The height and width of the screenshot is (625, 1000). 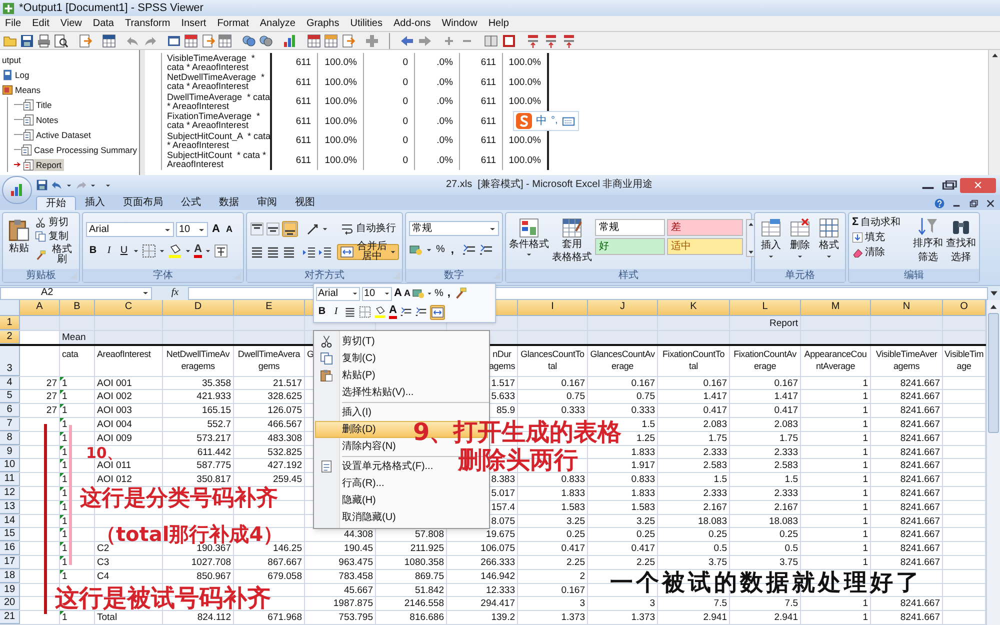 What do you see at coordinates (124, 251) in the screenshot?
I see `underline-button: U` at bounding box center [124, 251].